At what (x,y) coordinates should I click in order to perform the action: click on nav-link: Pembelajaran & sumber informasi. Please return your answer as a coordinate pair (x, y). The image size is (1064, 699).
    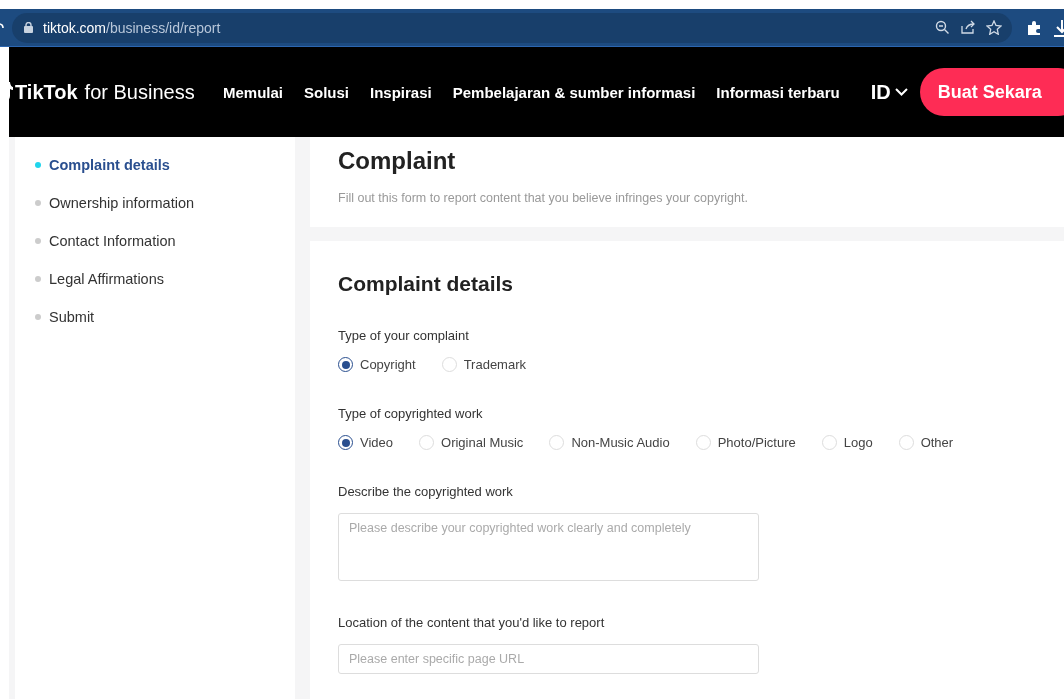
    Looking at the image, I should click on (574, 92).